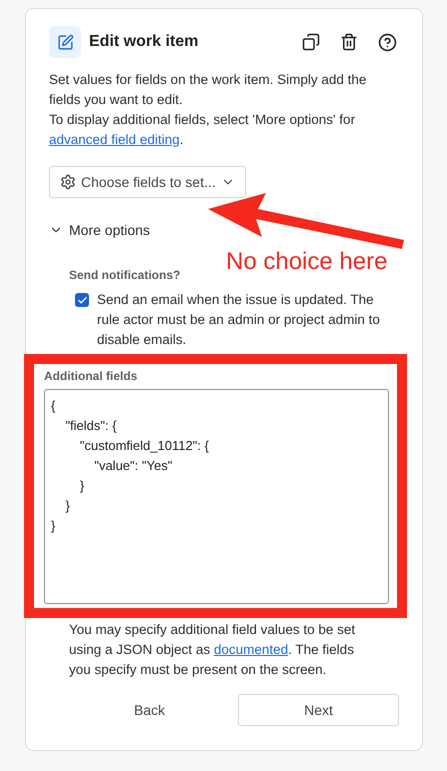 This screenshot has height=771, width=447. Describe the element at coordinates (208, 110) in the screenshot. I see `description-text: Set values for fields on the work item. Simply add the fields you want to edit. To display additional fields, select 'More options' for advanced field editing.` at that location.